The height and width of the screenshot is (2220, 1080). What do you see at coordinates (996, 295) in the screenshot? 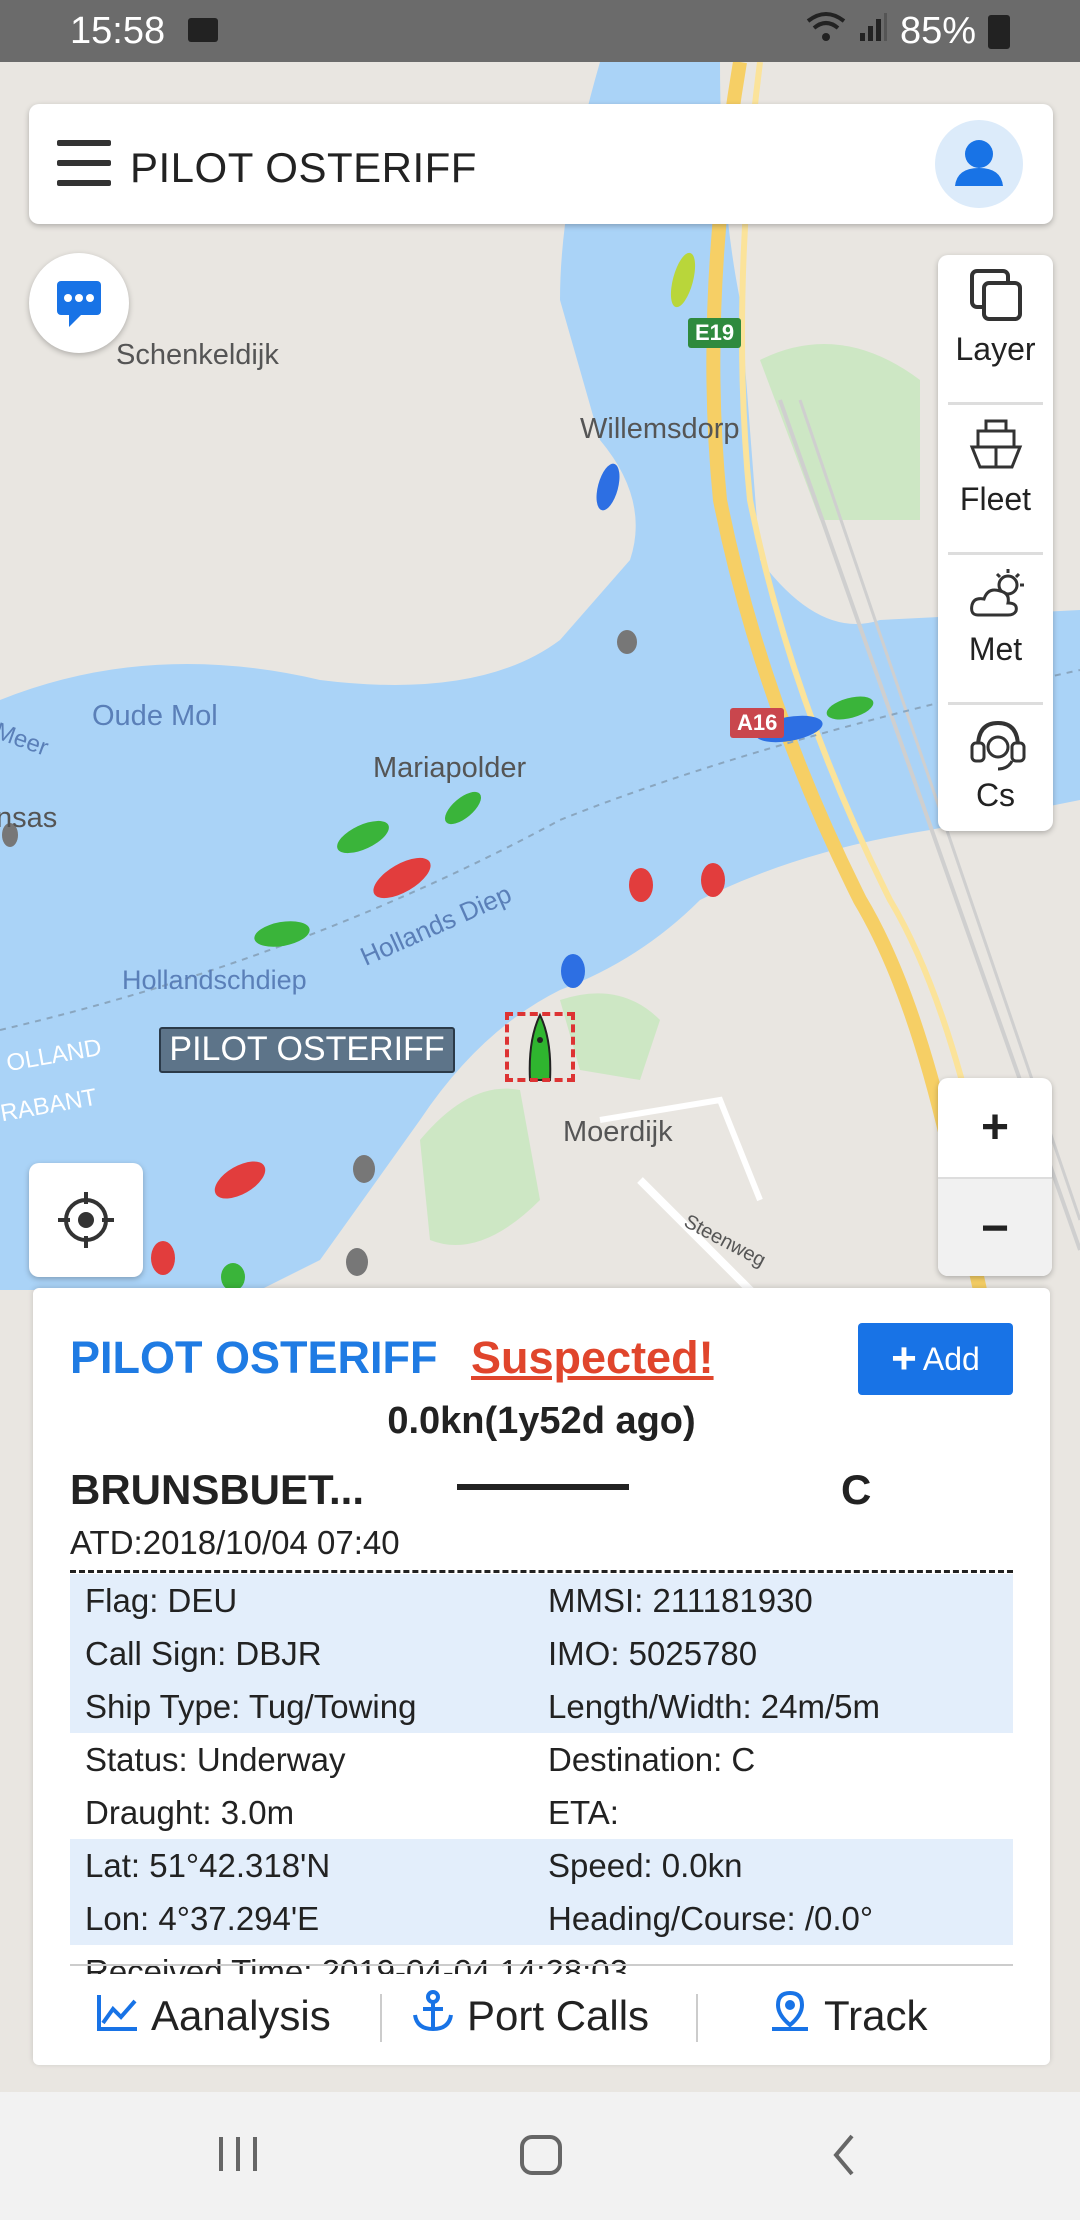
I see `layers-icon` at bounding box center [996, 295].